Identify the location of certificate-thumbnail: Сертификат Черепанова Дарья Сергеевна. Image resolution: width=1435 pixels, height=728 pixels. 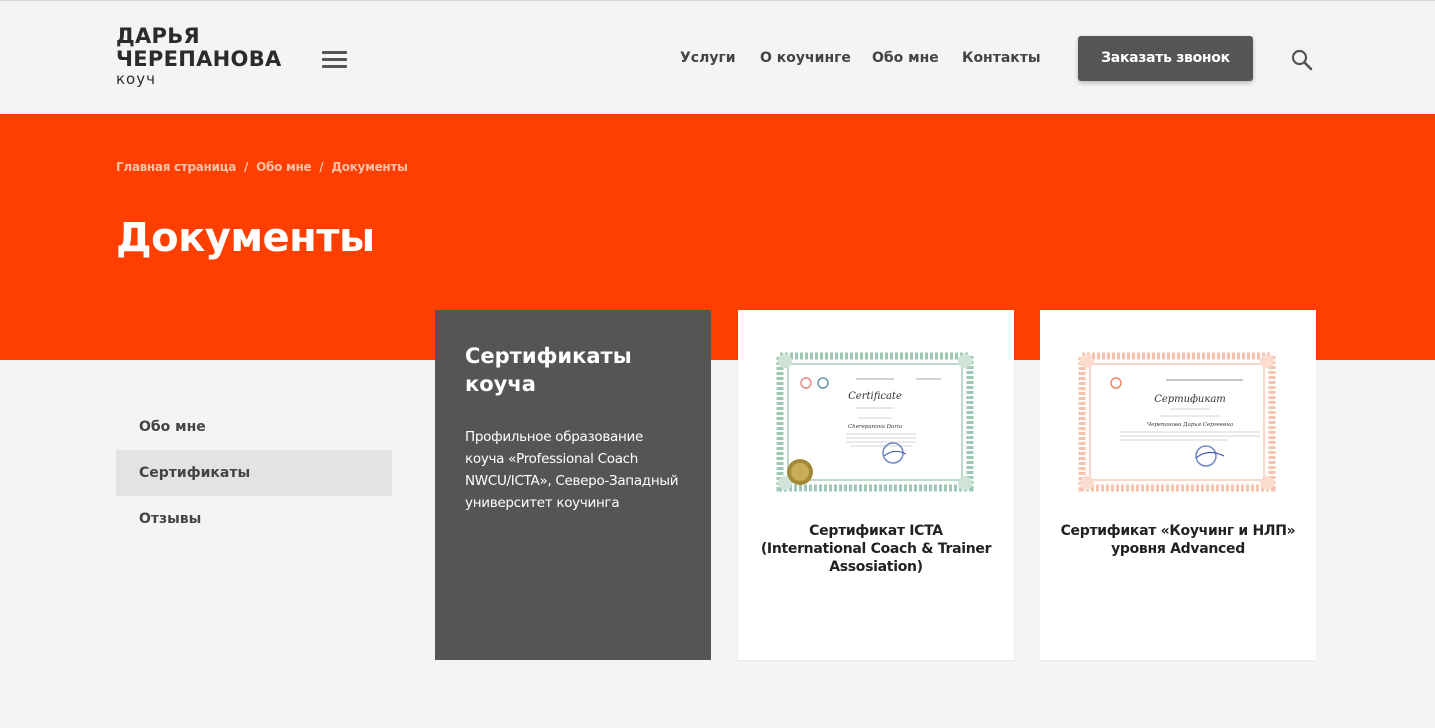
(1177, 422).